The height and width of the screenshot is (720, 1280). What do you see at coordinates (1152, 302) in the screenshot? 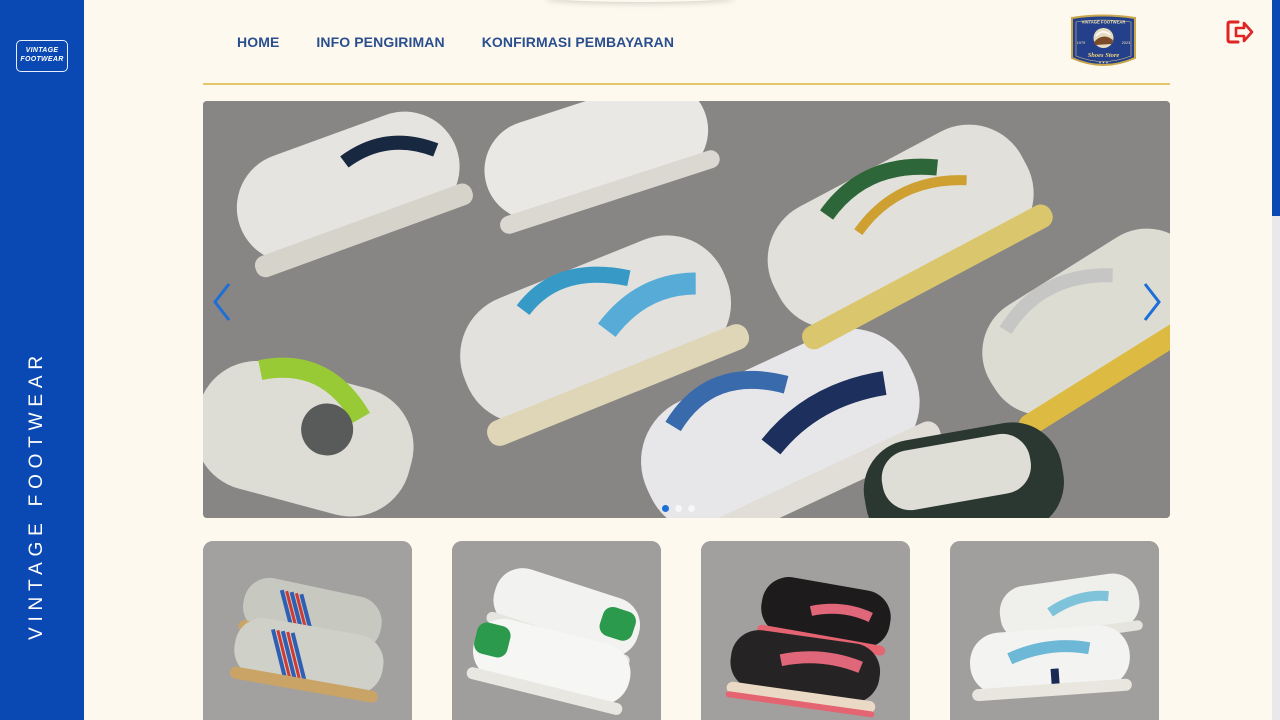
I see `chevron-right-icon` at bounding box center [1152, 302].